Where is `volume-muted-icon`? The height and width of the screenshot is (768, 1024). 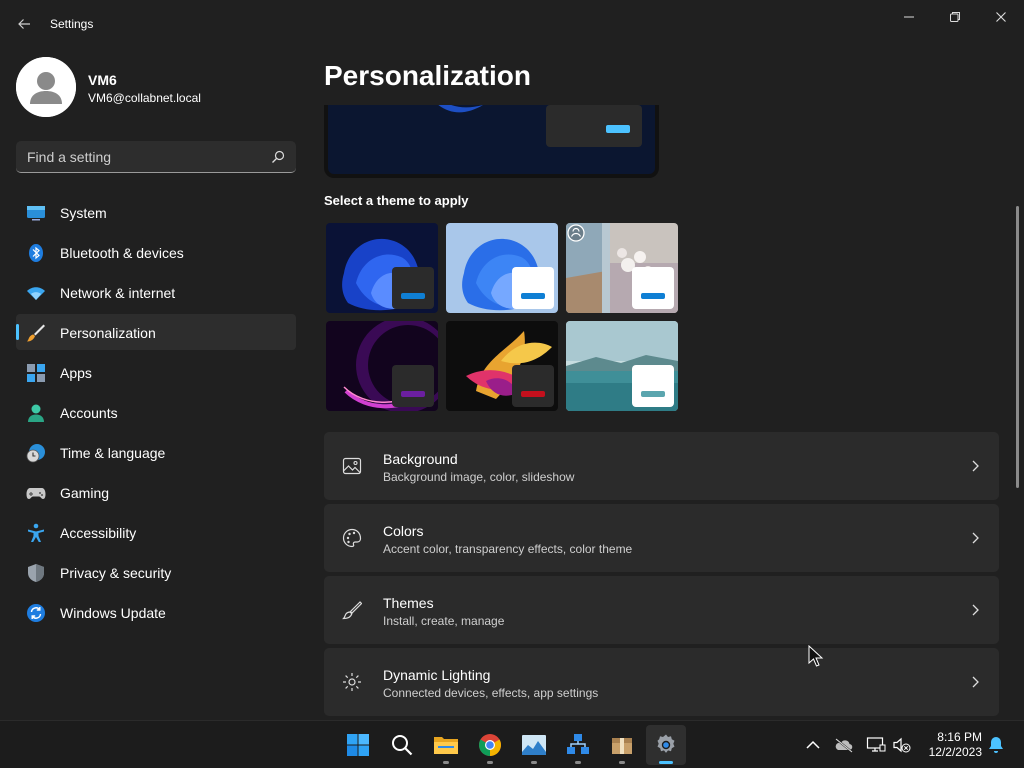 volume-muted-icon is located at coordinates (902, 745).